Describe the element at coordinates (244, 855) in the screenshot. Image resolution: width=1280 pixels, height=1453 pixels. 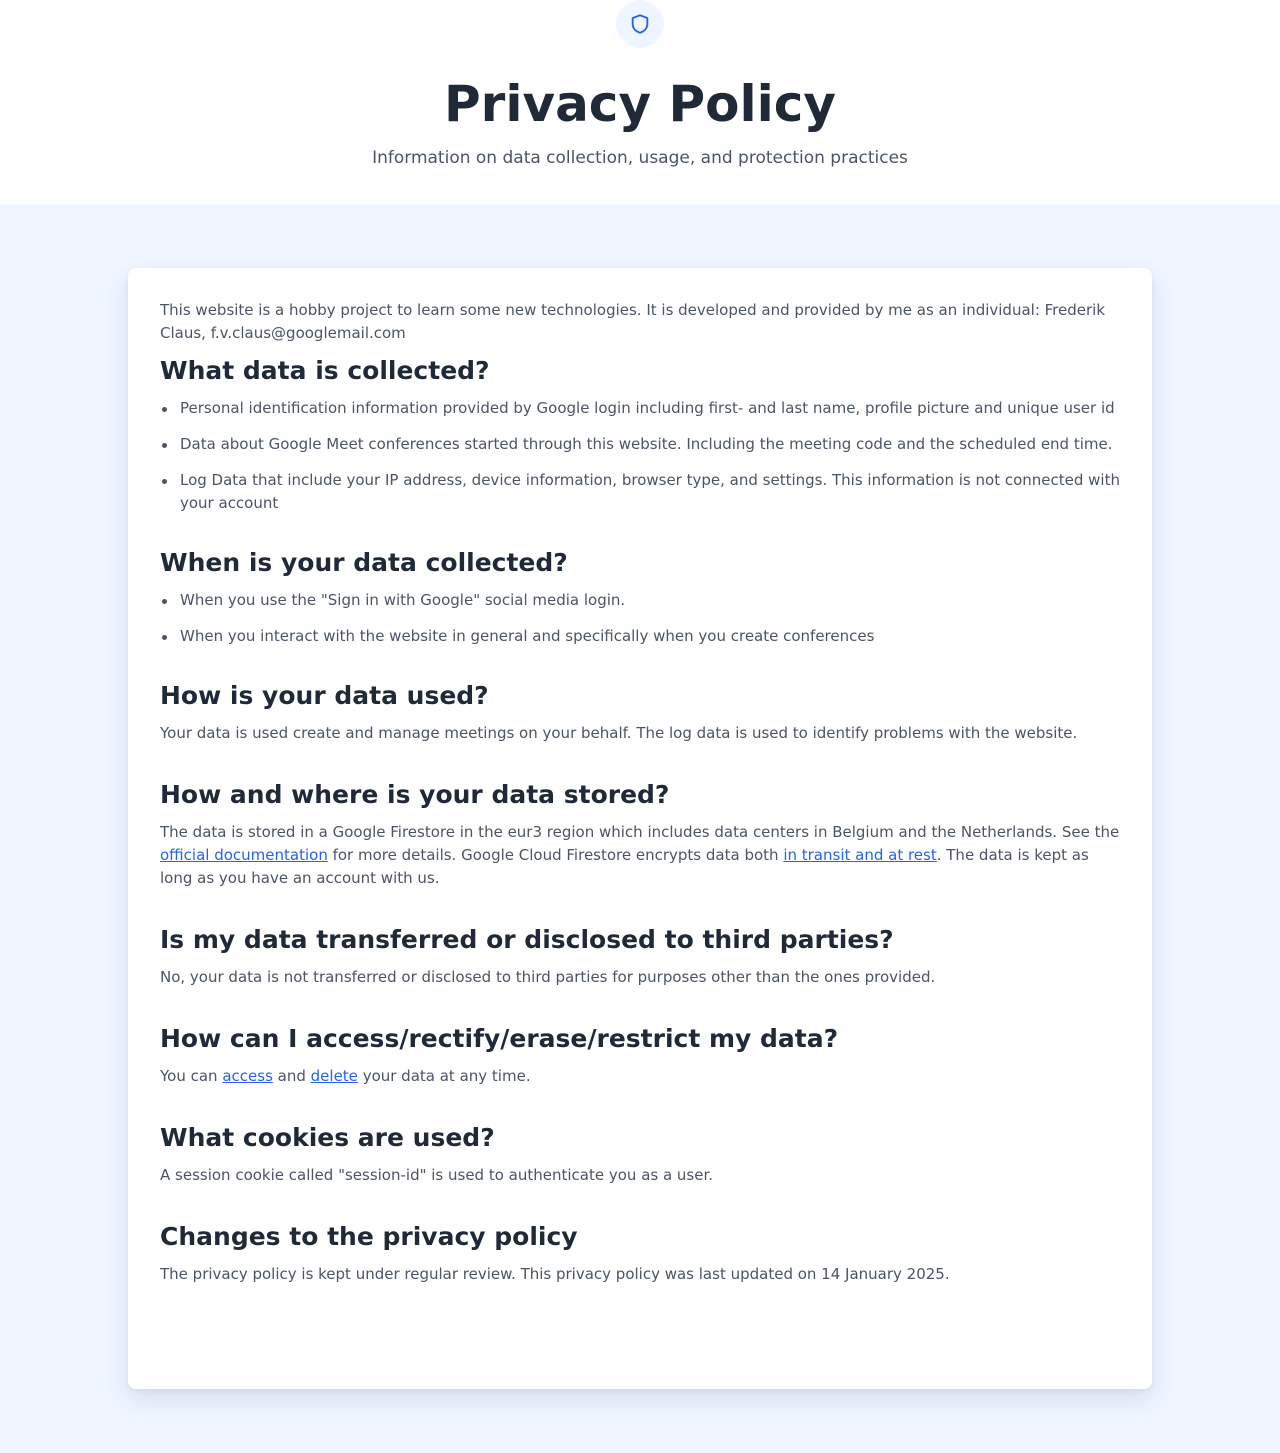
I see `official-documentation-link: official documentation` at that location.